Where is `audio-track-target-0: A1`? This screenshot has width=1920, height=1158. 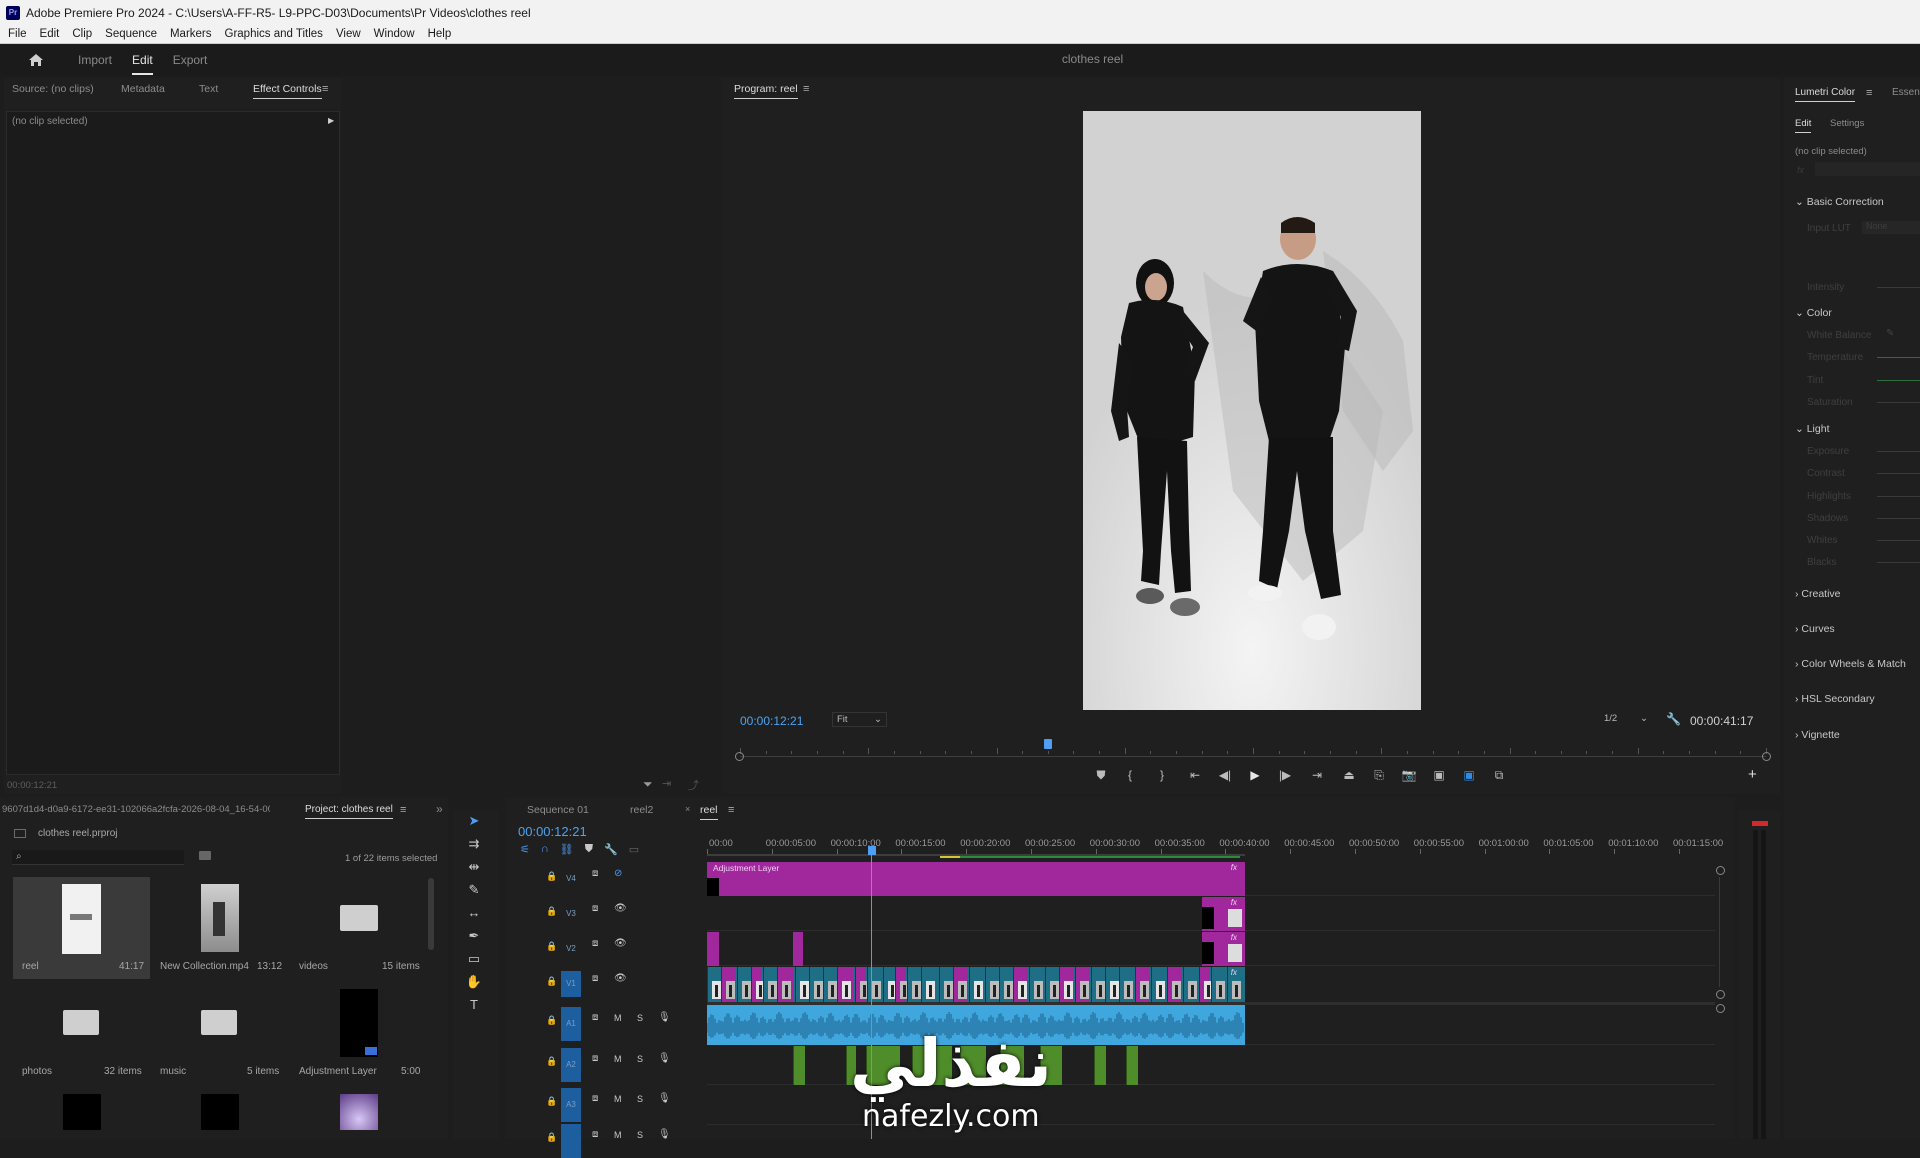
audio-track-target-0: A1 is located at coordinates (571, 1024).